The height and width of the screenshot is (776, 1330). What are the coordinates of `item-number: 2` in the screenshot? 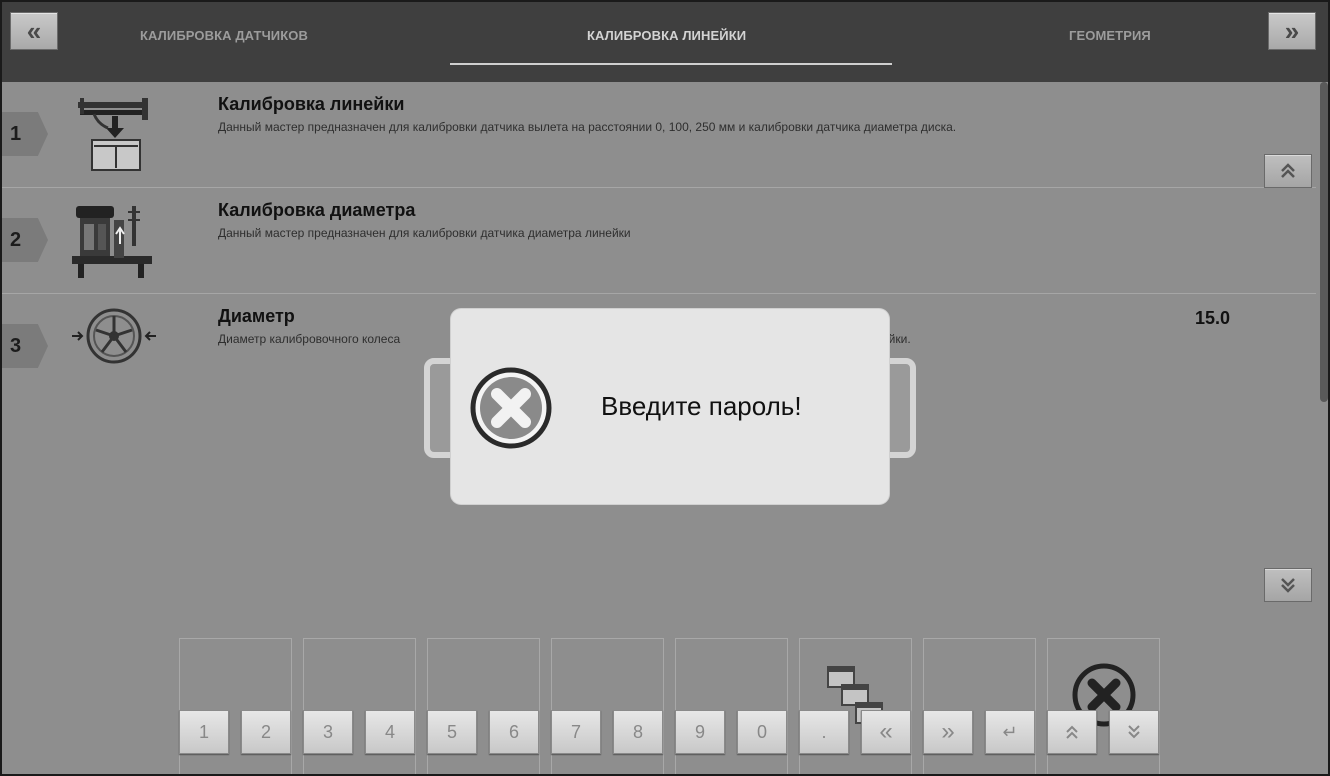 It's located at (25, 240).